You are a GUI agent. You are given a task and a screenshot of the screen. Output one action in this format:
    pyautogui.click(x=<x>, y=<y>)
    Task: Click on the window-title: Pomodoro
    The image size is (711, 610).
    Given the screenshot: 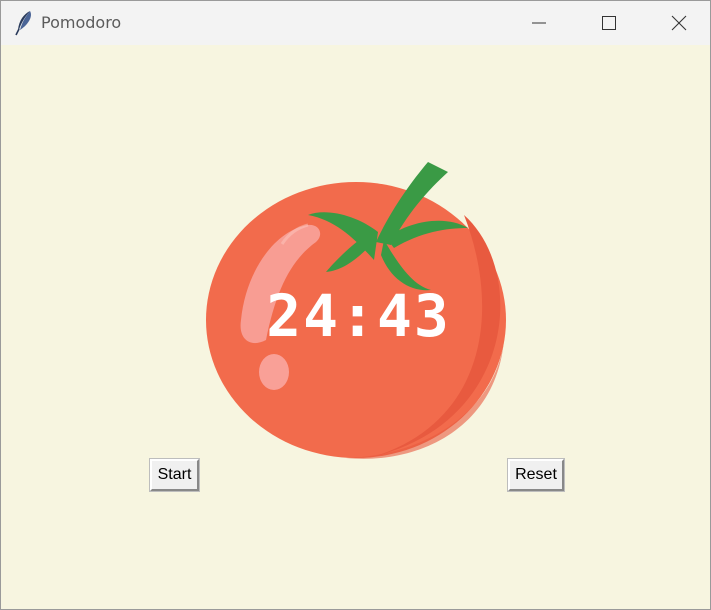 What is the action you would take?
    pyautogui.click(x=81, y=22)
    